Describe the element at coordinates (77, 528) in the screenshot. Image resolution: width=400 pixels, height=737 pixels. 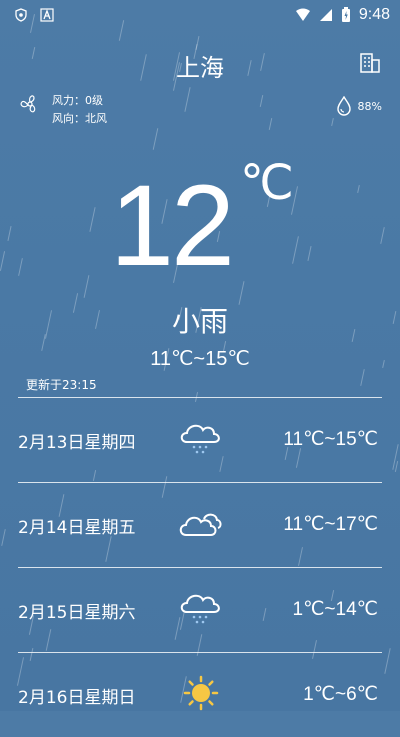
I see `forecast-date: 2月14日星期五` at that location.